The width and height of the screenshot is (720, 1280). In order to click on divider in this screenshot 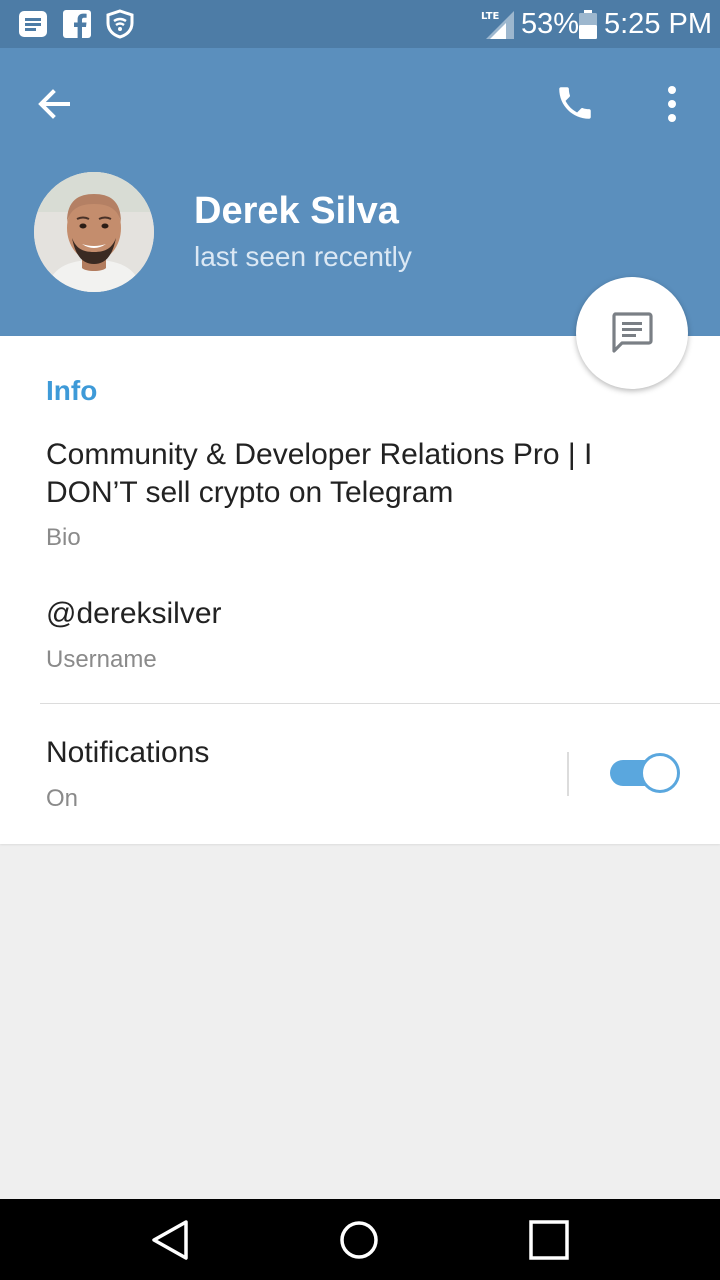, I will do `click(380, 703)`.